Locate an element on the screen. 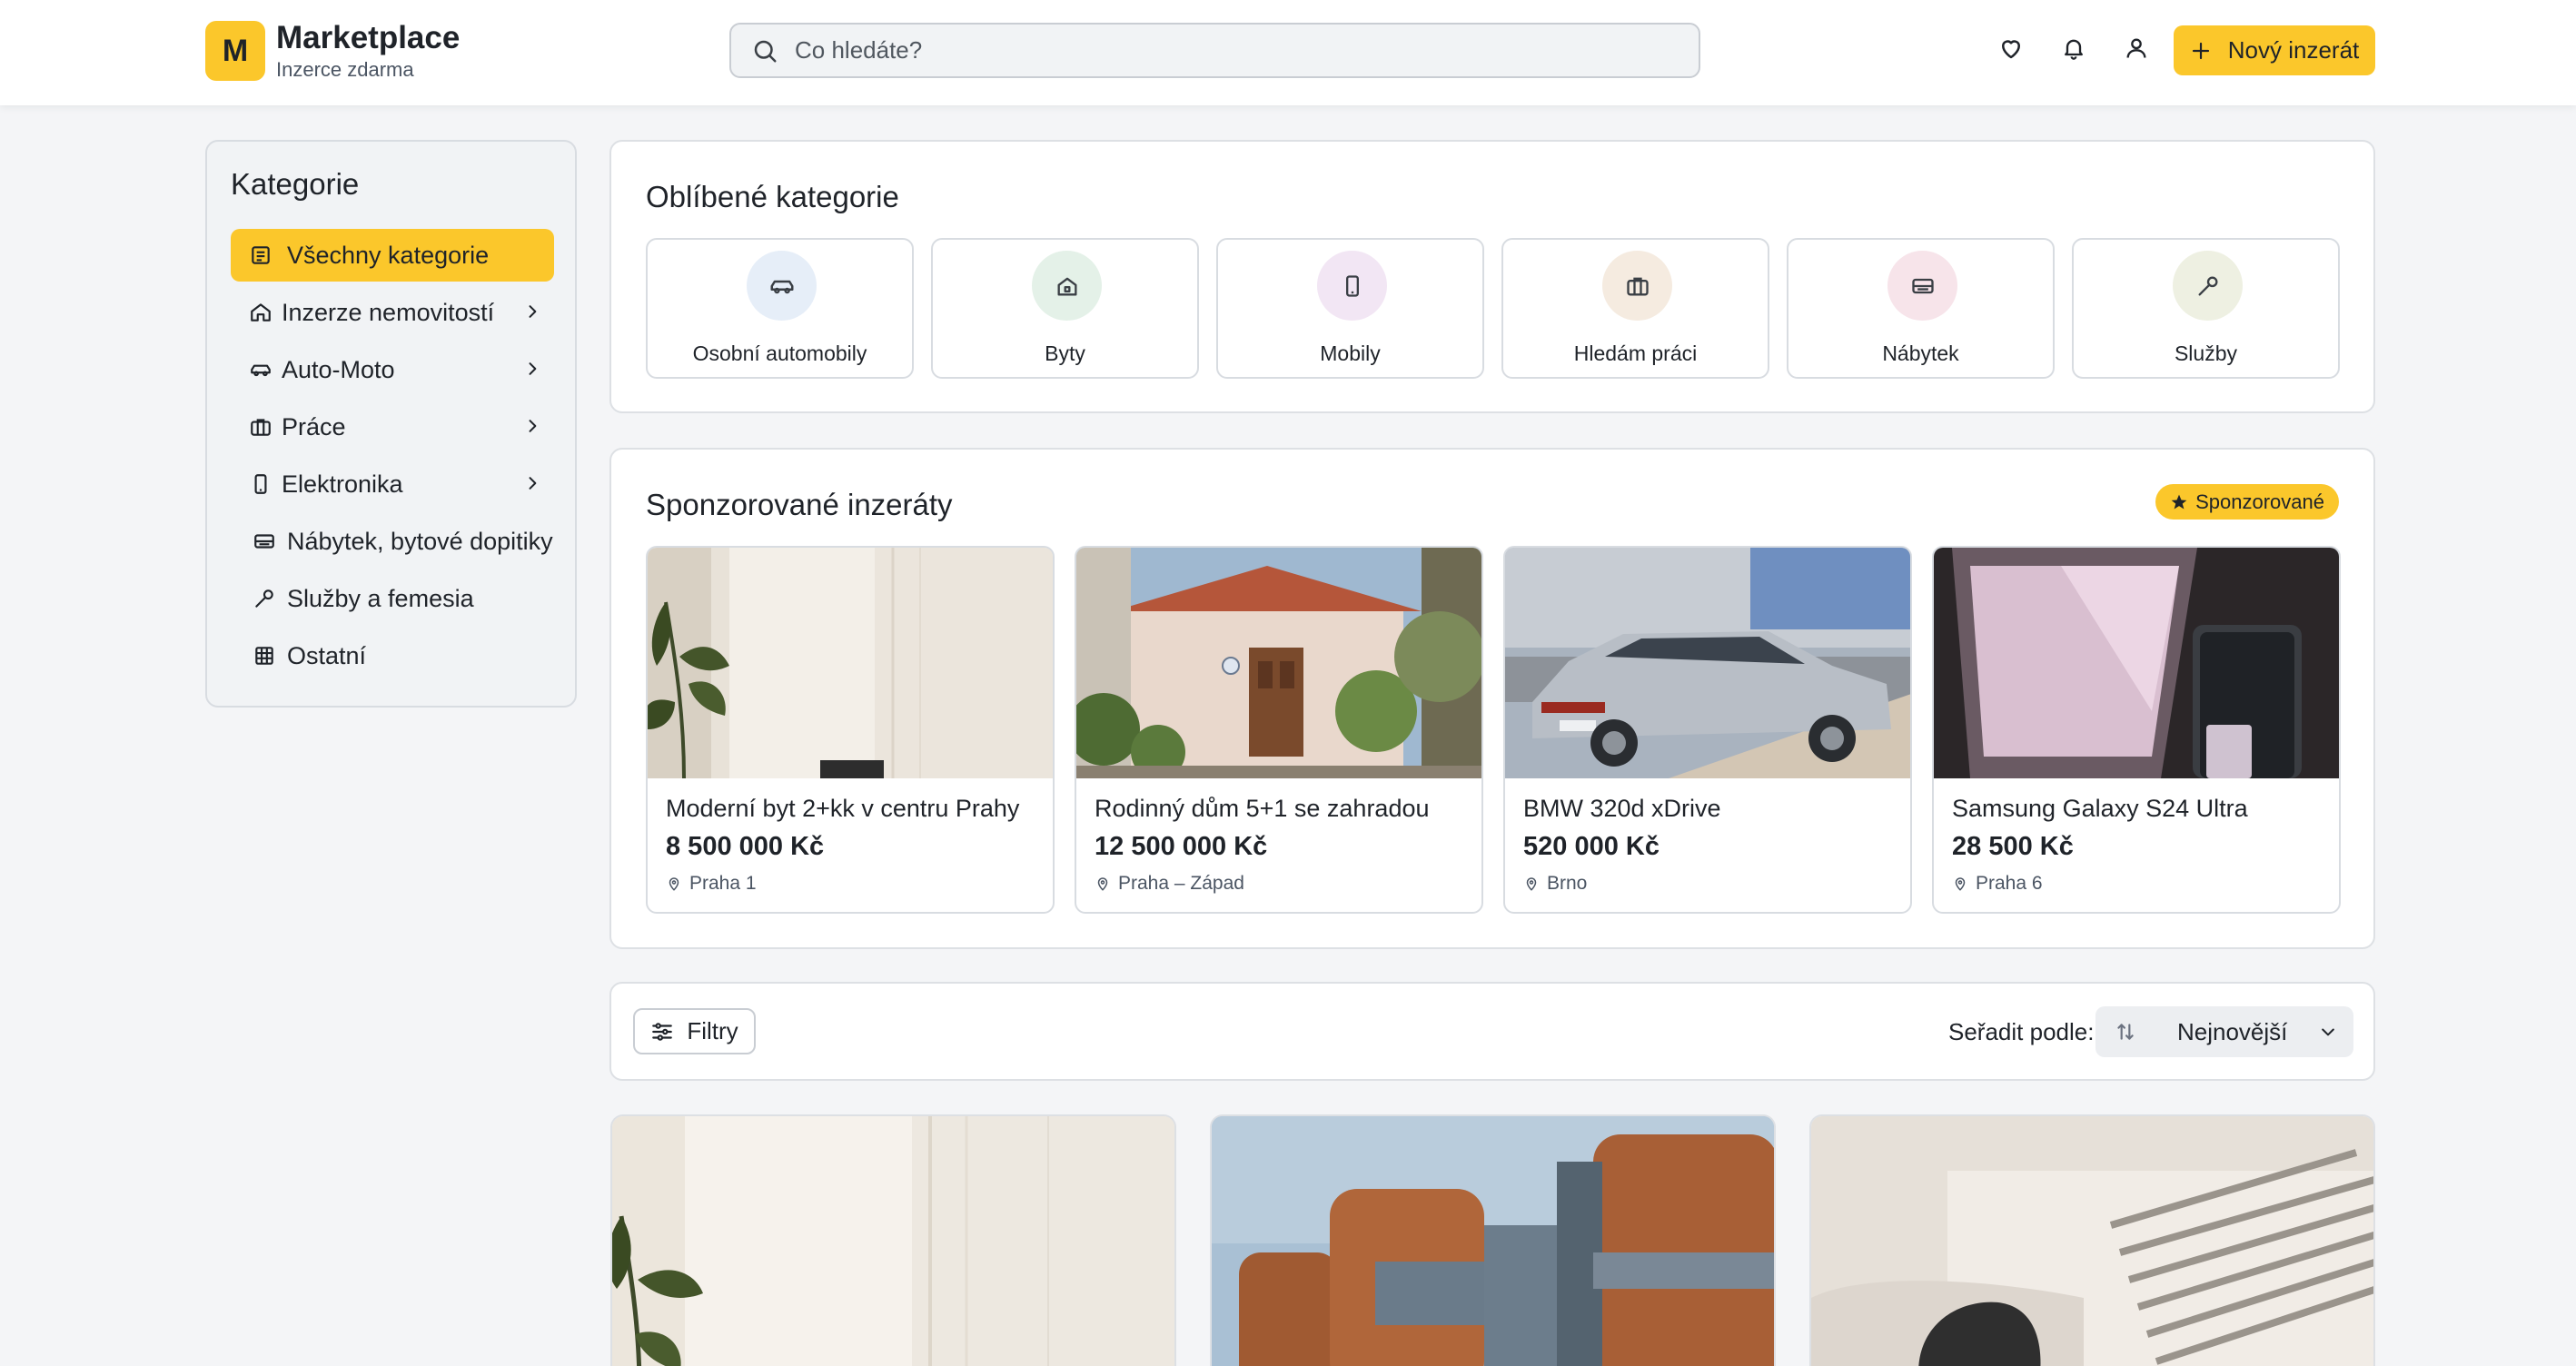  category-label: Hledám práci is located at coordinates (1635, 353).